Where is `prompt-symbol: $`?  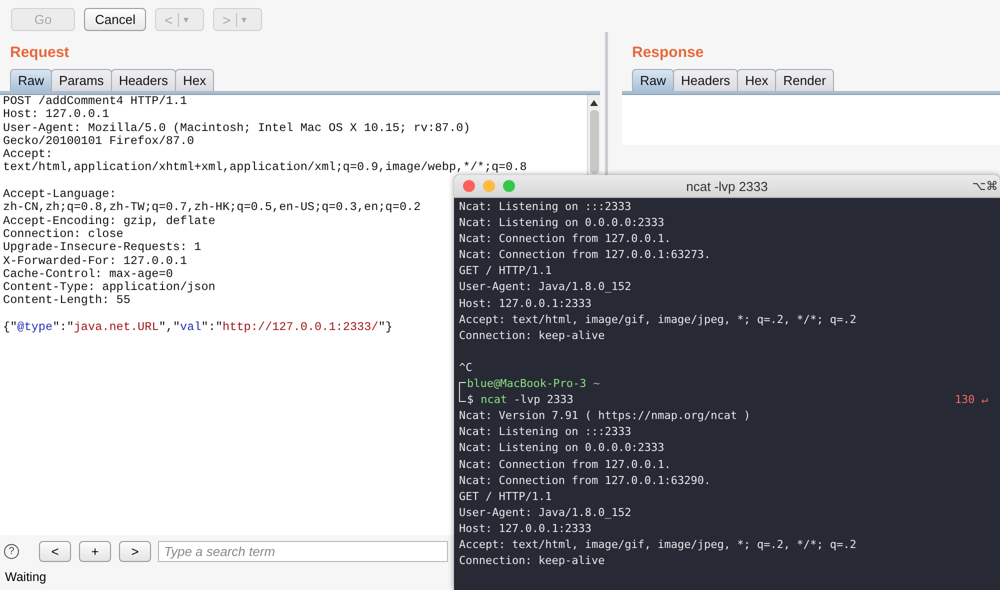
prompt-symbol: $ is located at coordinates (470, 400).